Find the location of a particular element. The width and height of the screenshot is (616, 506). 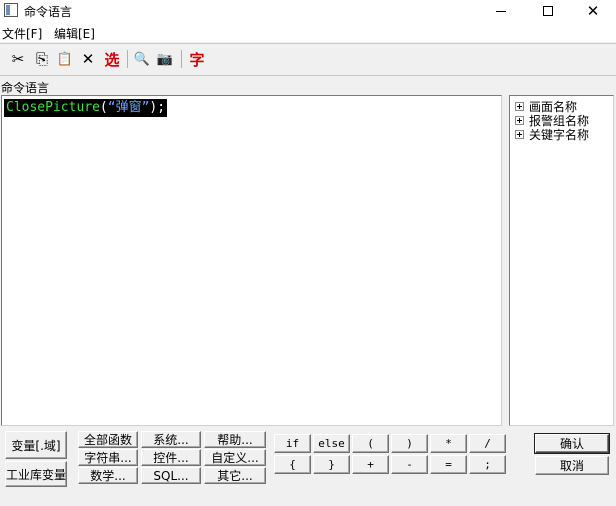

all-functions-button: 全部函数 is located at coordinates (108, 439).